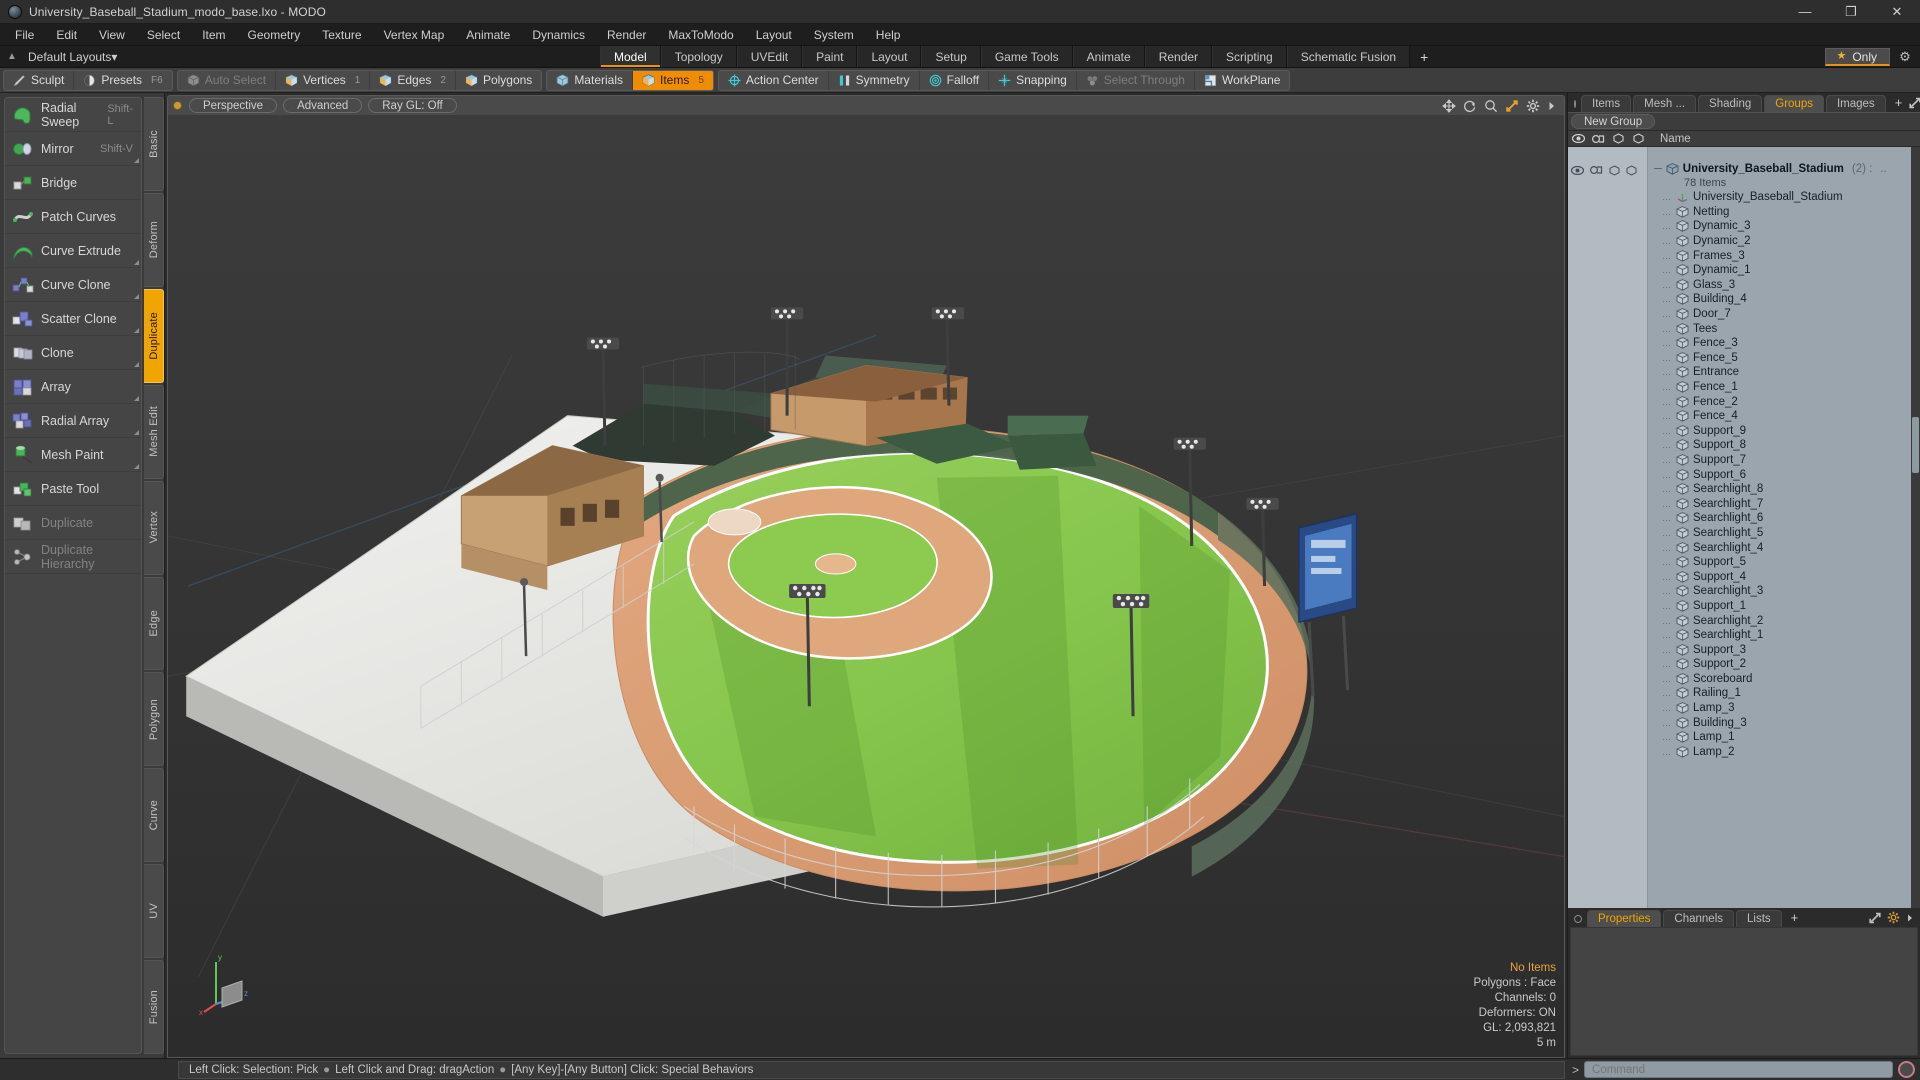 This screenshot has height=1080, width=1920. Describe the element at coordinates (1915, 445) in the screenshot. I see `tree-scroll-thumb` at that location.